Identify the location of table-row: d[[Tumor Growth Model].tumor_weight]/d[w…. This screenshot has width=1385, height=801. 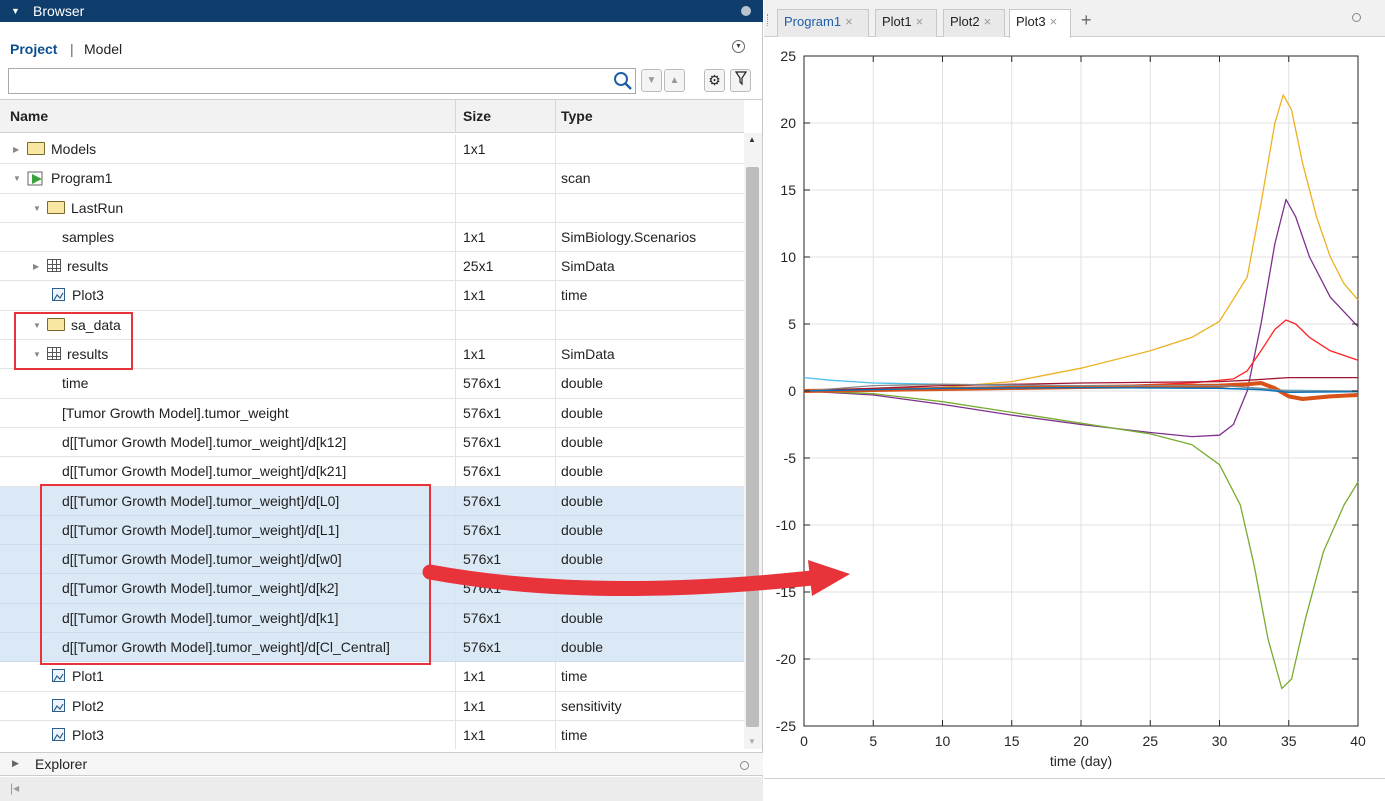
(372, 560).